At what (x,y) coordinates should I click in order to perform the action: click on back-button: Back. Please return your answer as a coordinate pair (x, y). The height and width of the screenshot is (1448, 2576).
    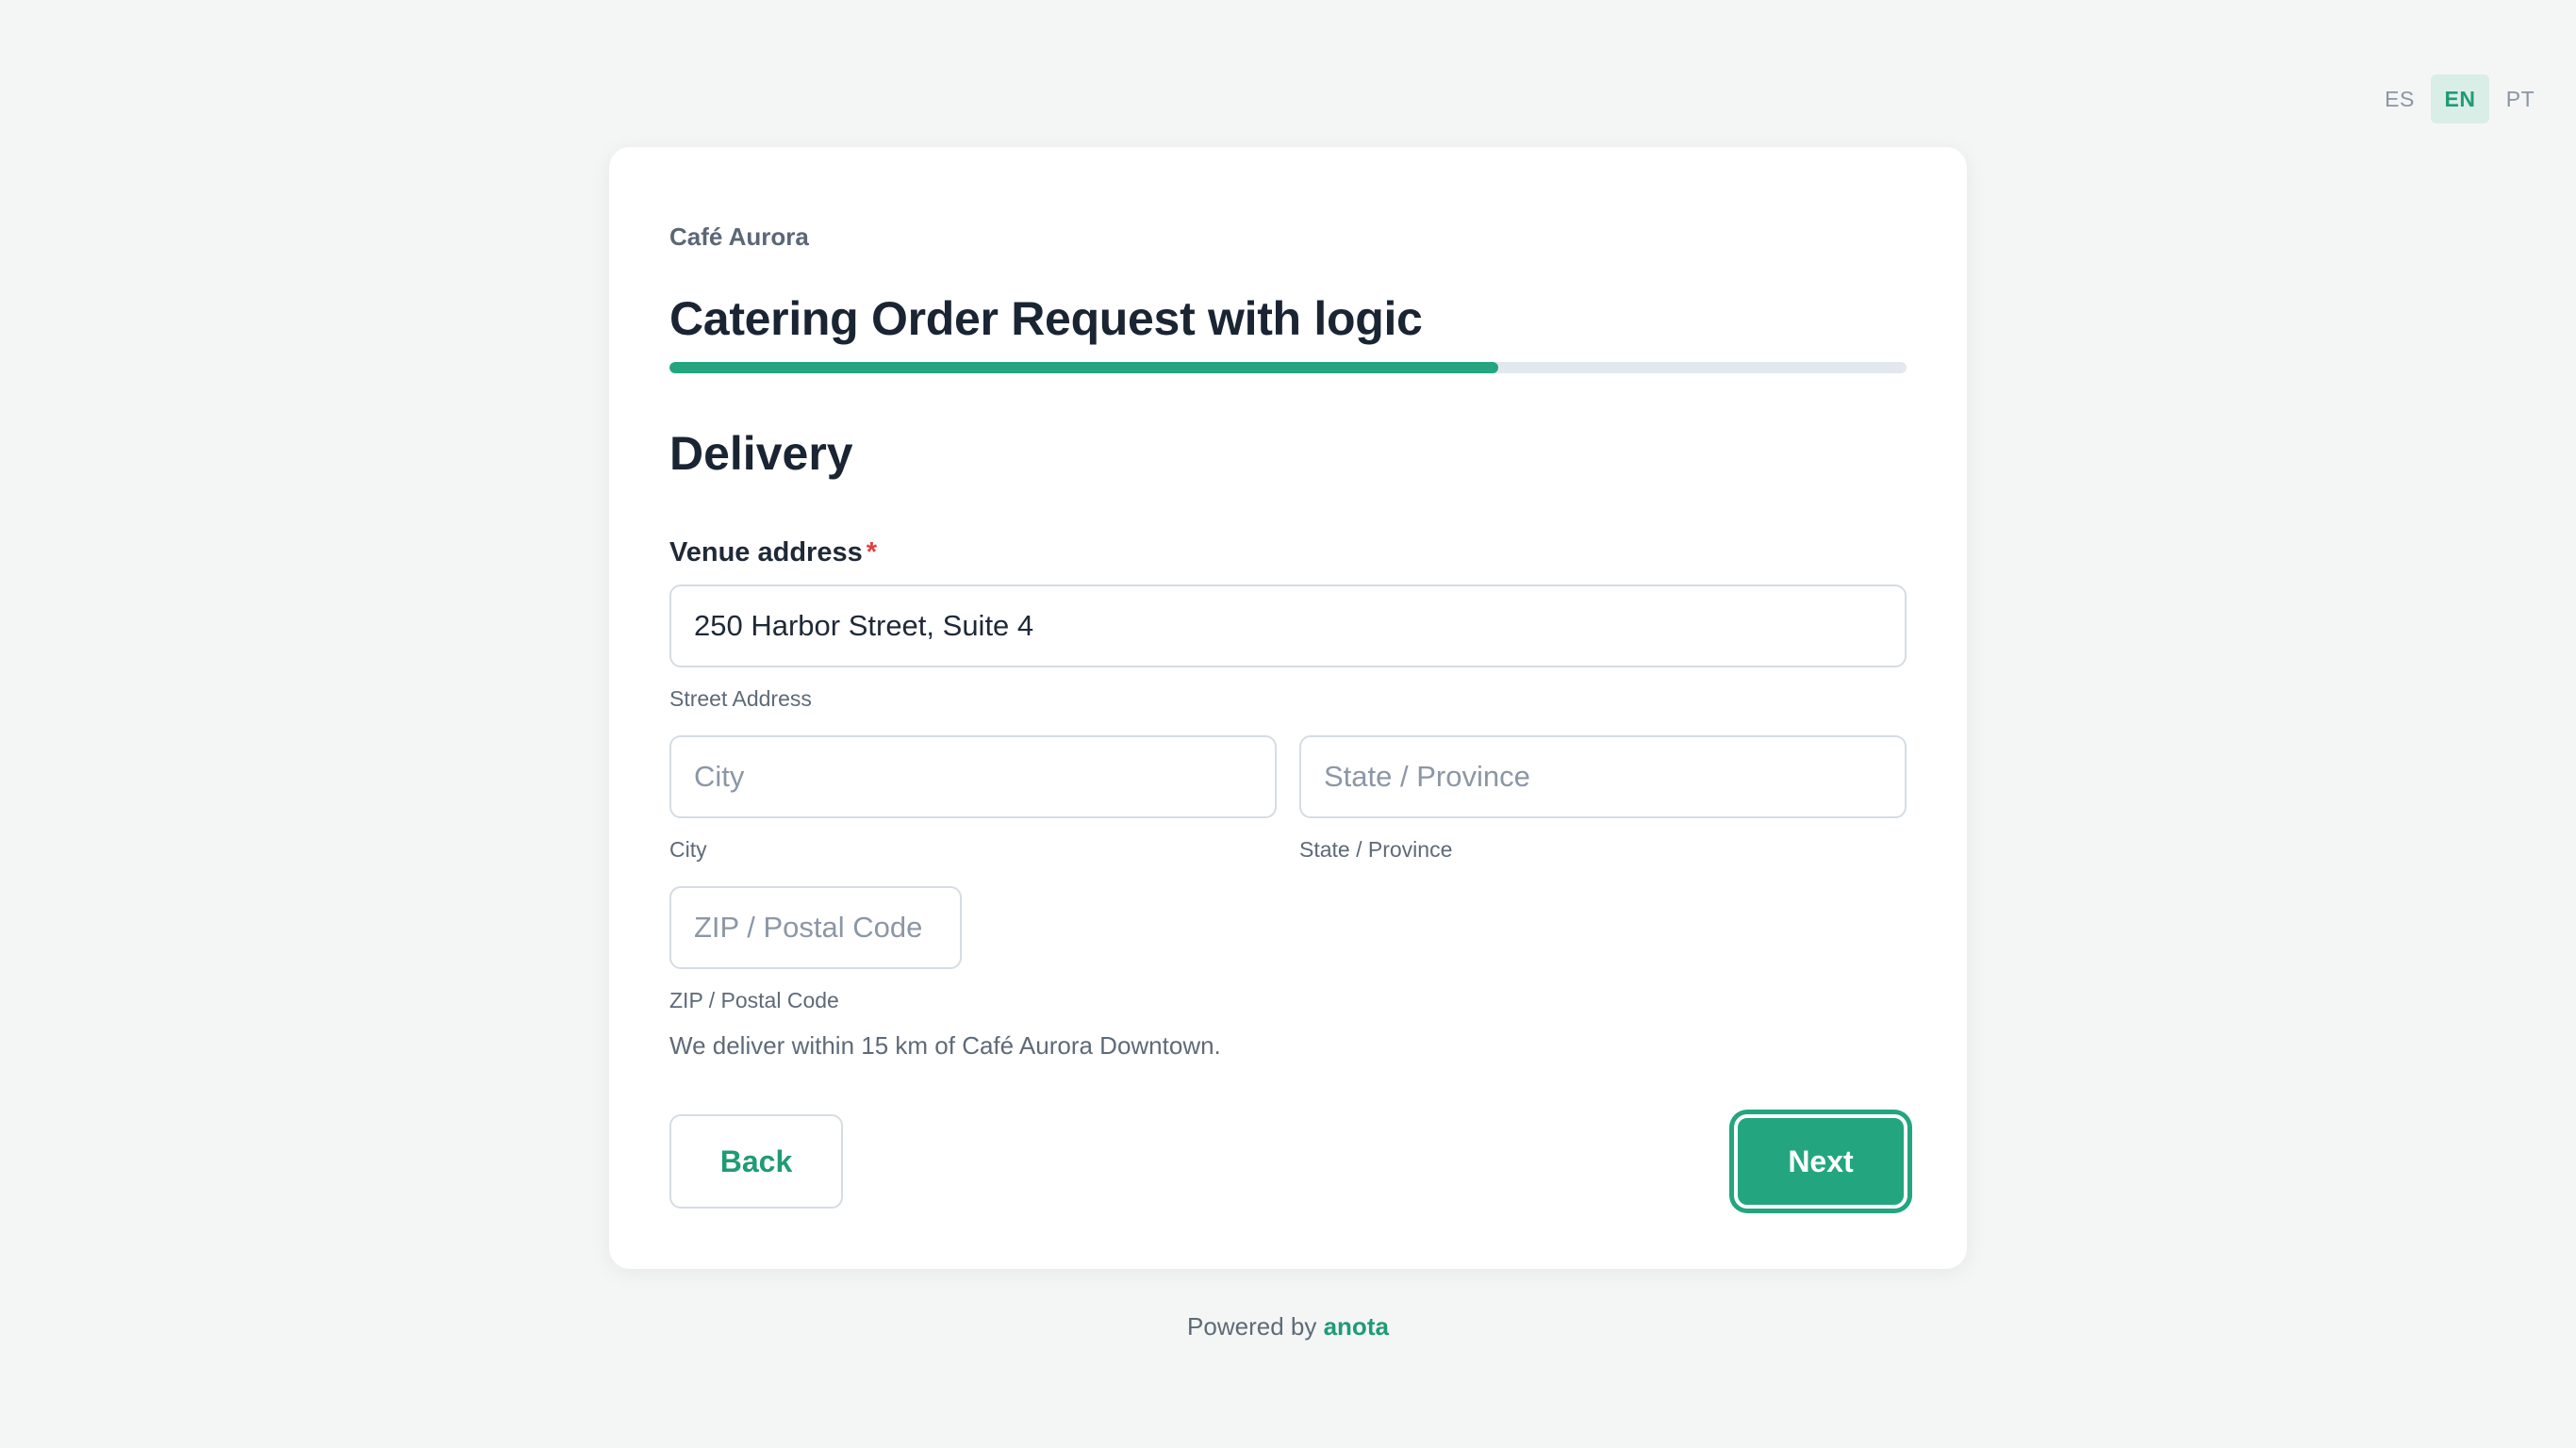
    Looking at the image, I should click on (756, 1161).